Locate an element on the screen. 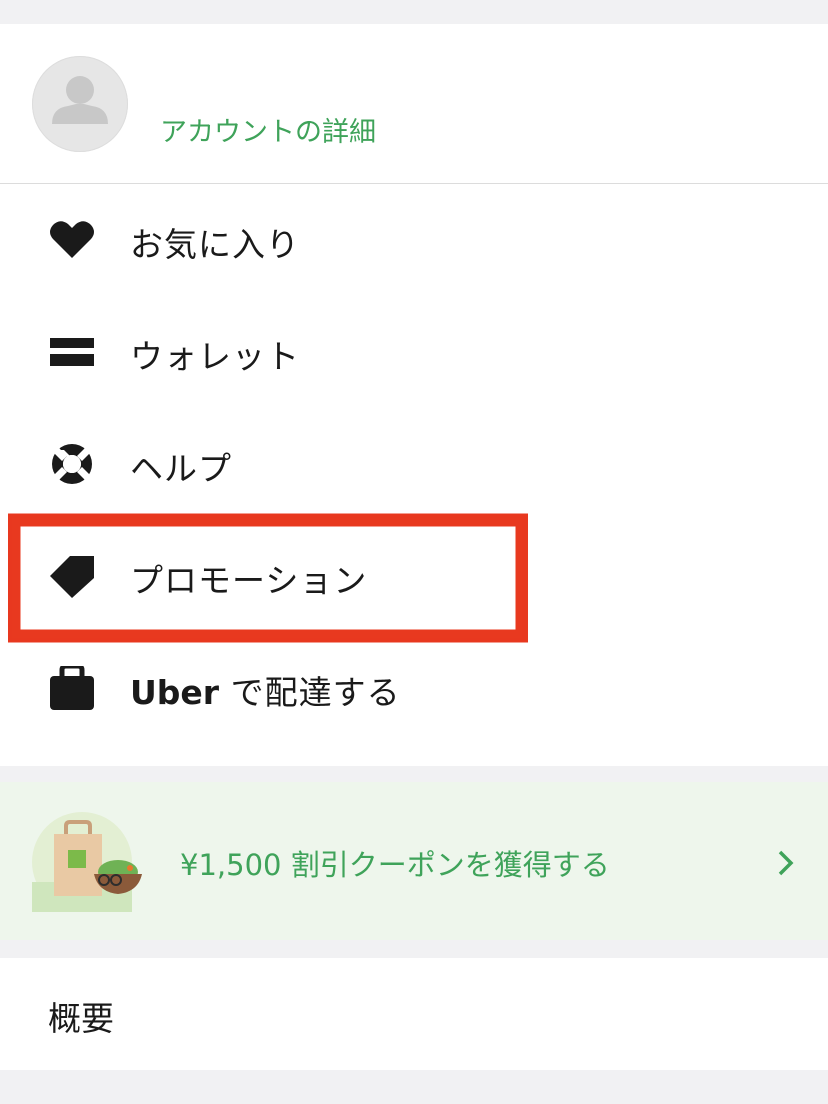 The image size is (828, 1104). deliver-text: で配達する is located at coordinates (310, 692).